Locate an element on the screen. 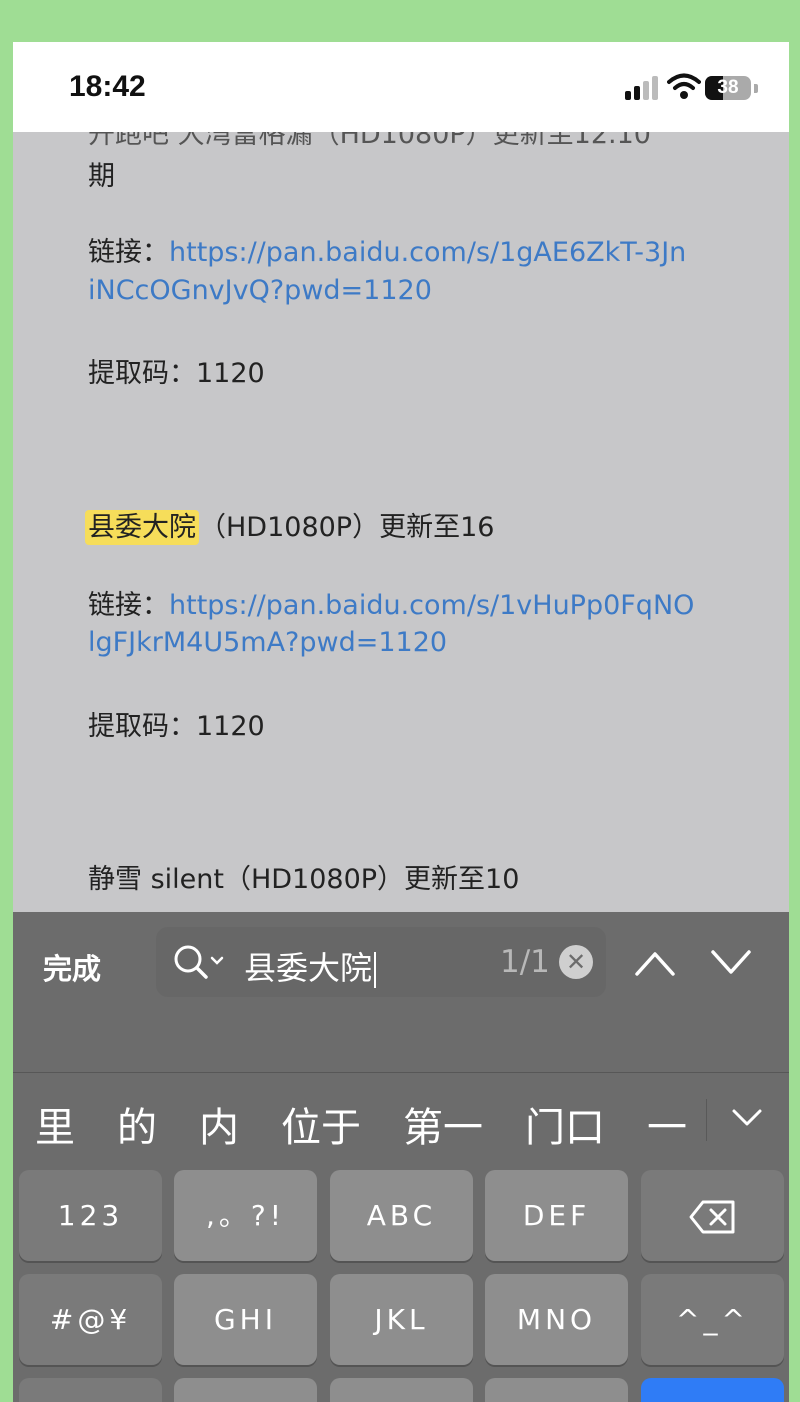 The image size is (800, 1402). search-key is located at coordinates (712, 1390).